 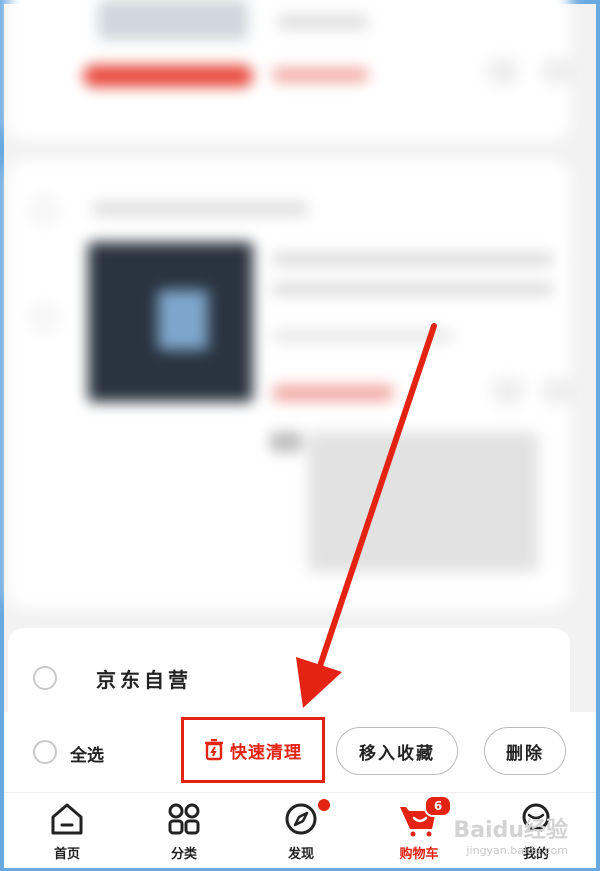 I want to click on item-radio, so click(x=44, y=318).